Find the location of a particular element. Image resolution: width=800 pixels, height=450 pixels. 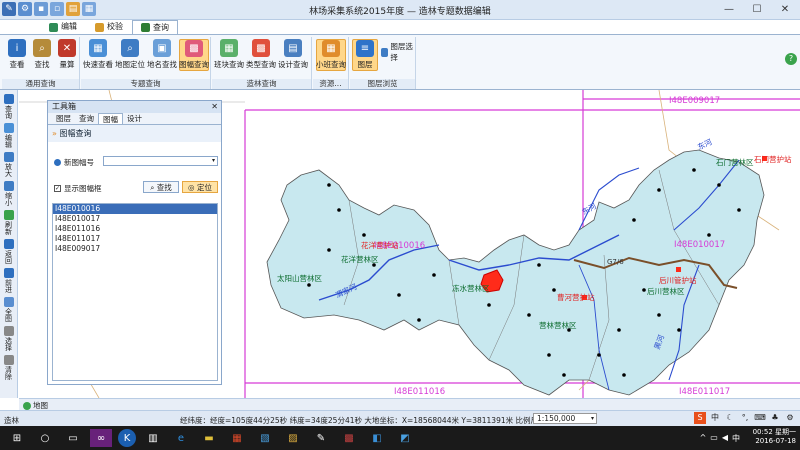

layer-button: ≡ 图层 is located at coordinates (365, 55).